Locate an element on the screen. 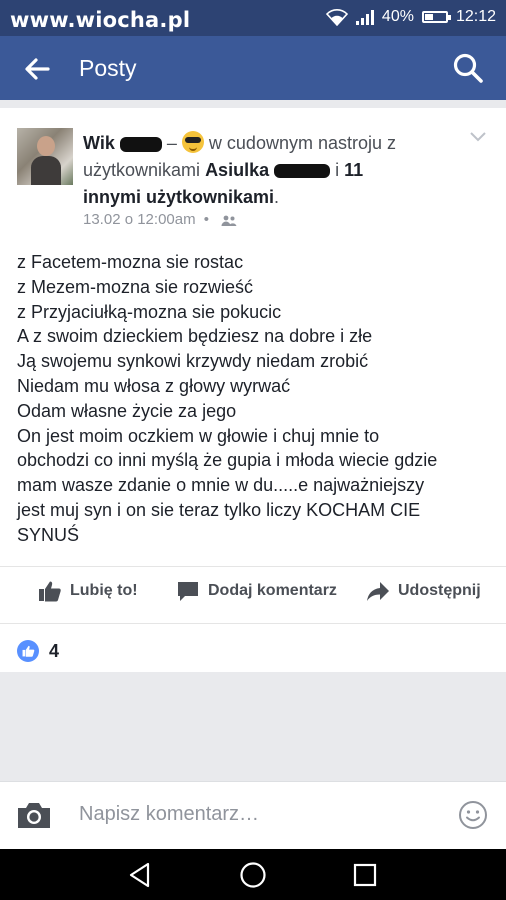 The height and width of the screenshot is (900, 506). and-text: i is located at coordinates (337, 170).